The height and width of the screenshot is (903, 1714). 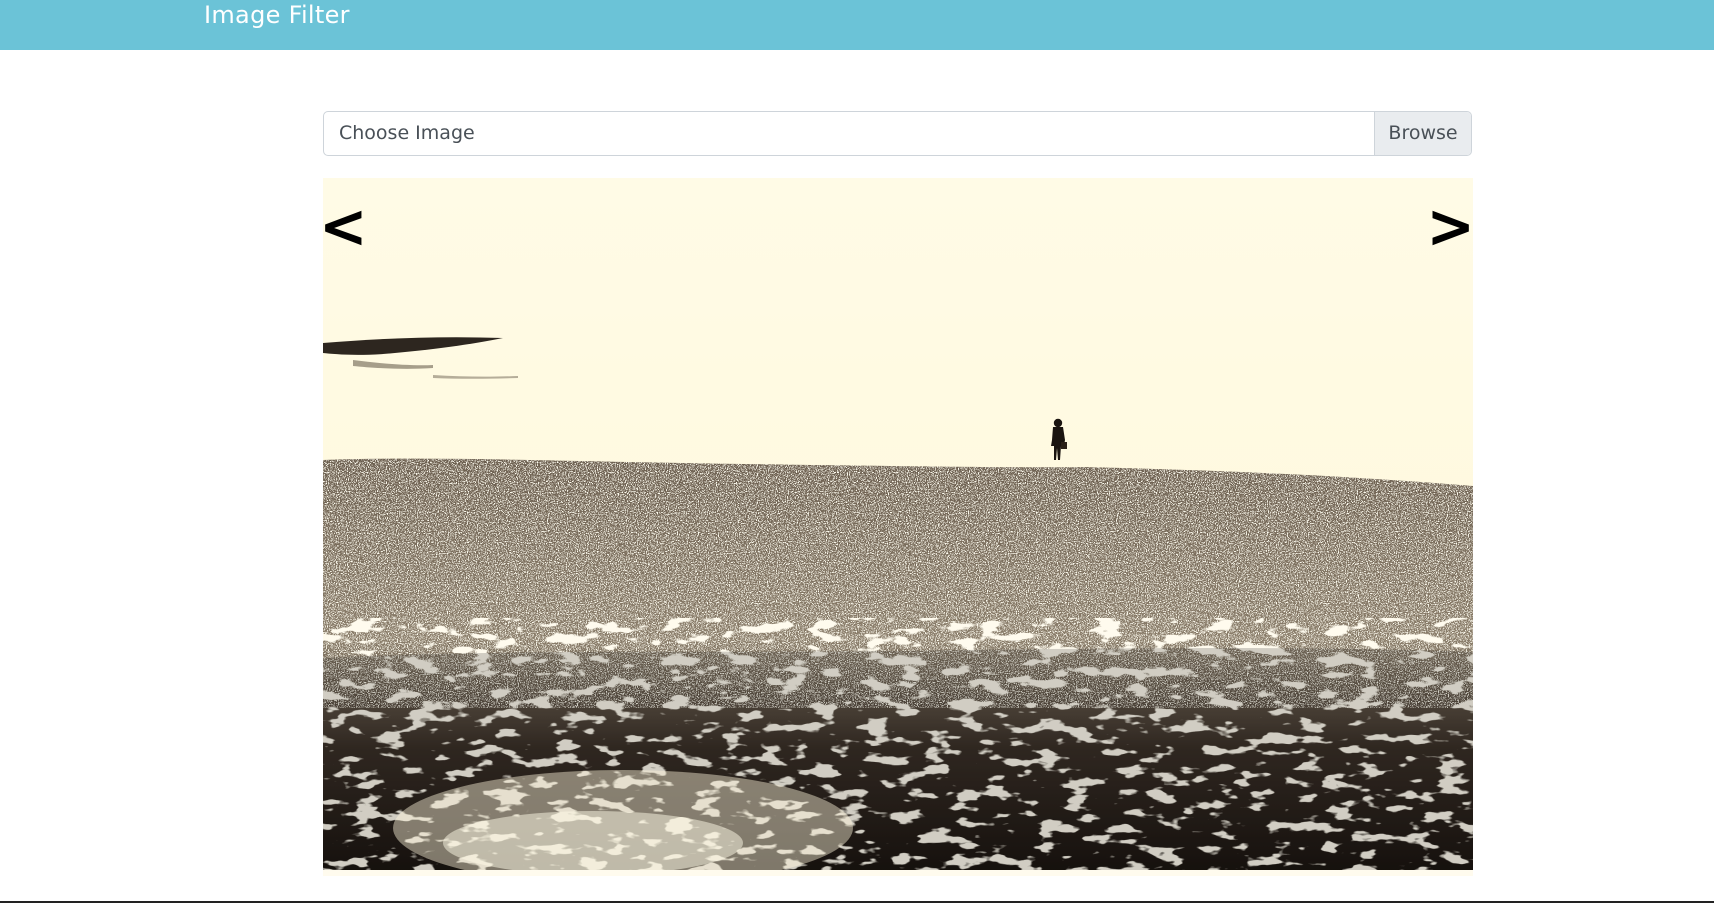 I want to click on browse-button: Browse, so click(x=1422, y=133).